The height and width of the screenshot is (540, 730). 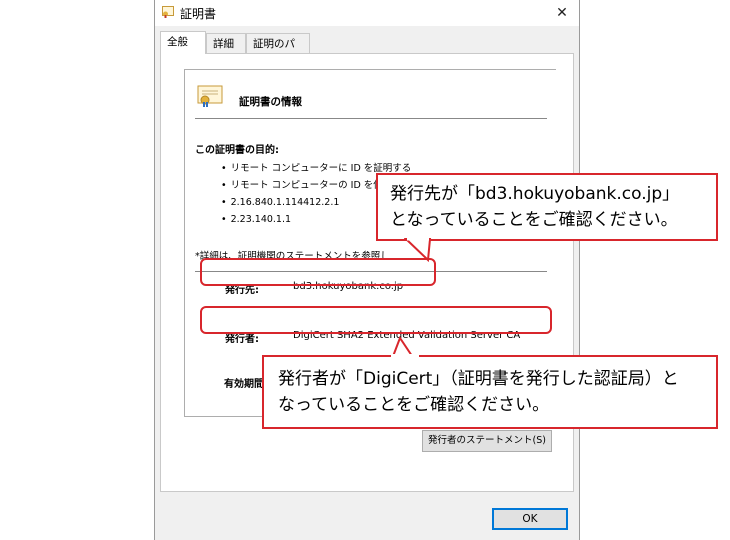 I want to click on info-title: 証明書の情報, so click(x=270, y=102).